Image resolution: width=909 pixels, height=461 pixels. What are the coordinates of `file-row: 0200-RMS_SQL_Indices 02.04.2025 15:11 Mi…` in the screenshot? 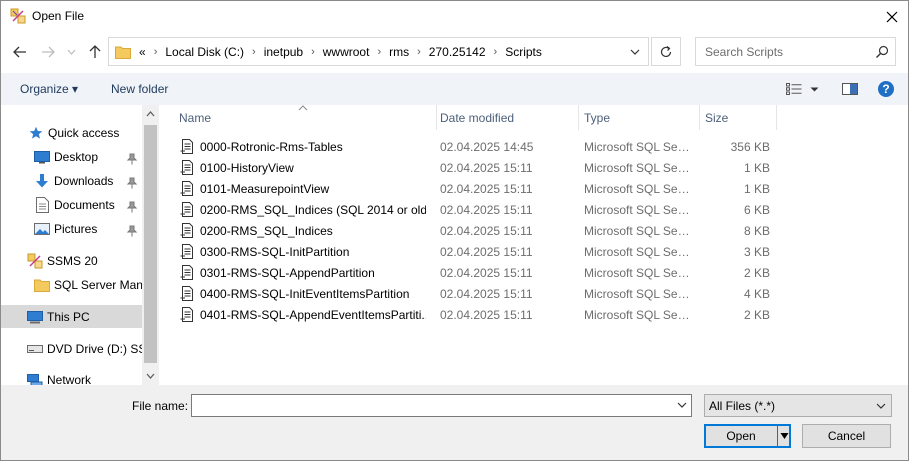 It's located at (533, 230).